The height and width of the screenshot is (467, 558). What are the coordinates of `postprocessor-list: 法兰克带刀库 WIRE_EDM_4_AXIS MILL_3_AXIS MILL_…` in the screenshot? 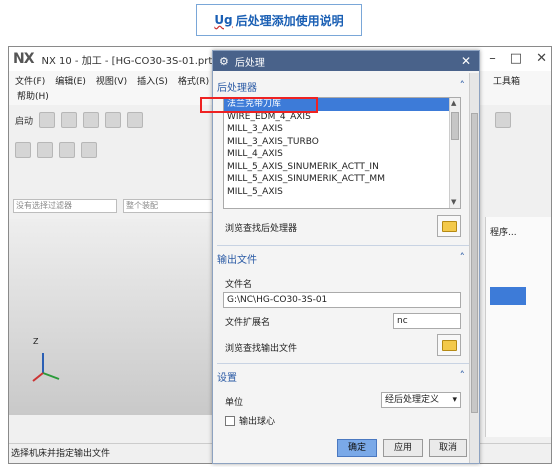 It's located at (342, 153).